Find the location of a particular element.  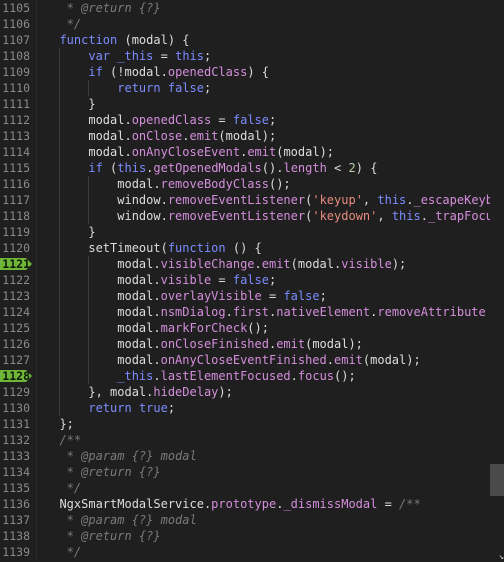

line-number: 1110 is located at coordinates (15, 88).